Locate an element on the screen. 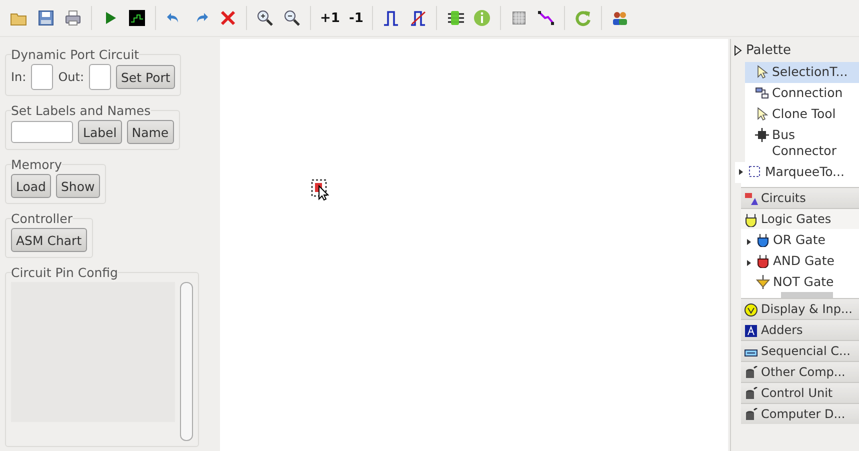  group-title: Controller is located at coordinates (41, 218).